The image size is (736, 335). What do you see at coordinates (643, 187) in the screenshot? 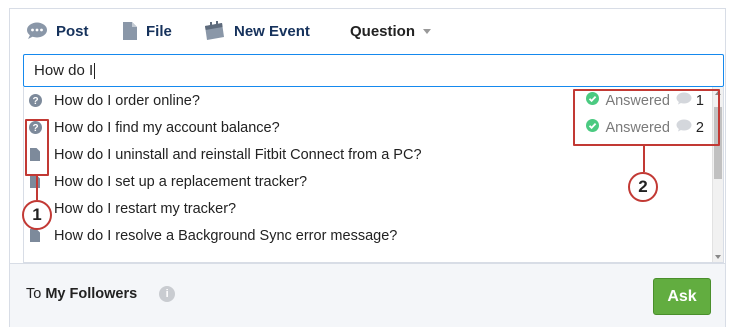
I see `callout-badge-2: 2` at bounding box center [643, 187].